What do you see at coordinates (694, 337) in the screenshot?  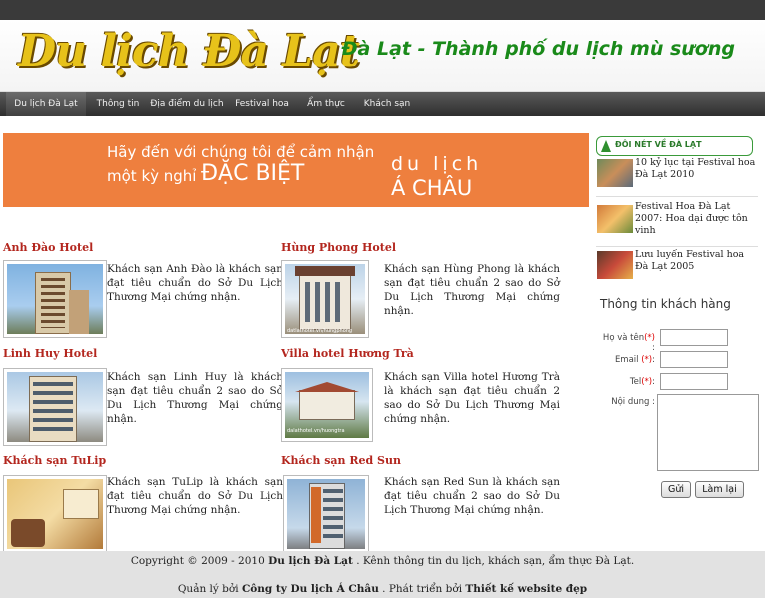 I see `name-field` at bounding box center [694, 337].